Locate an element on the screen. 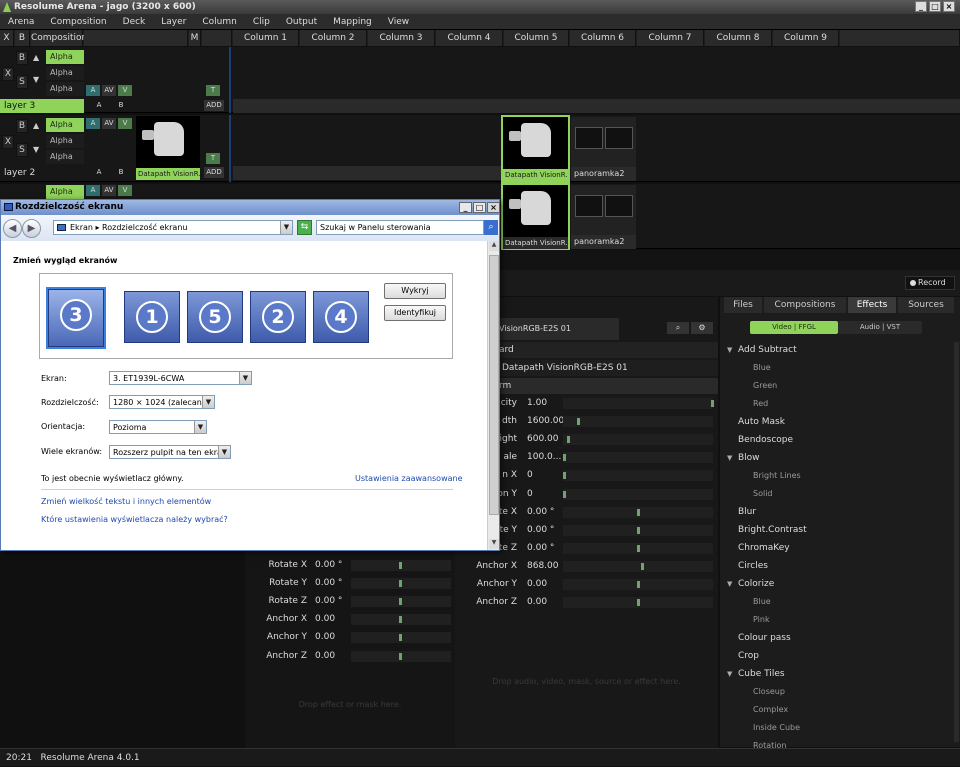 The height and width of the screenshot is (767, 960). tab-sources: Sources is located at coordinates (926, 305).